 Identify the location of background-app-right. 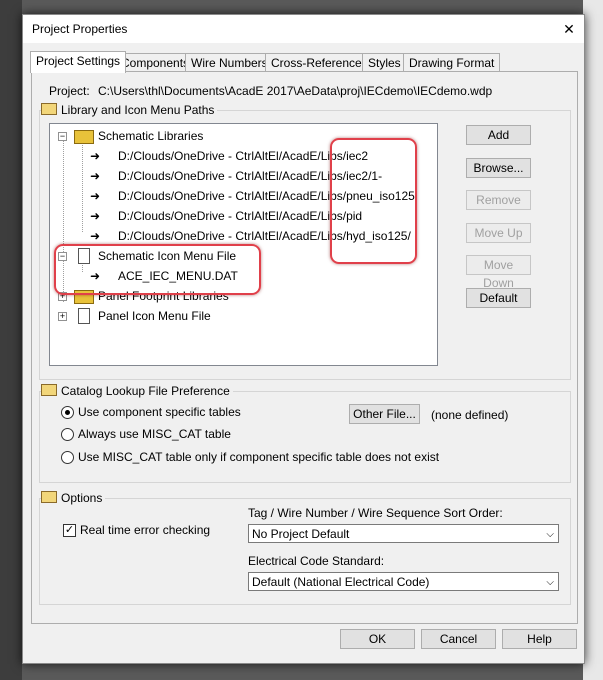
(593, 340).